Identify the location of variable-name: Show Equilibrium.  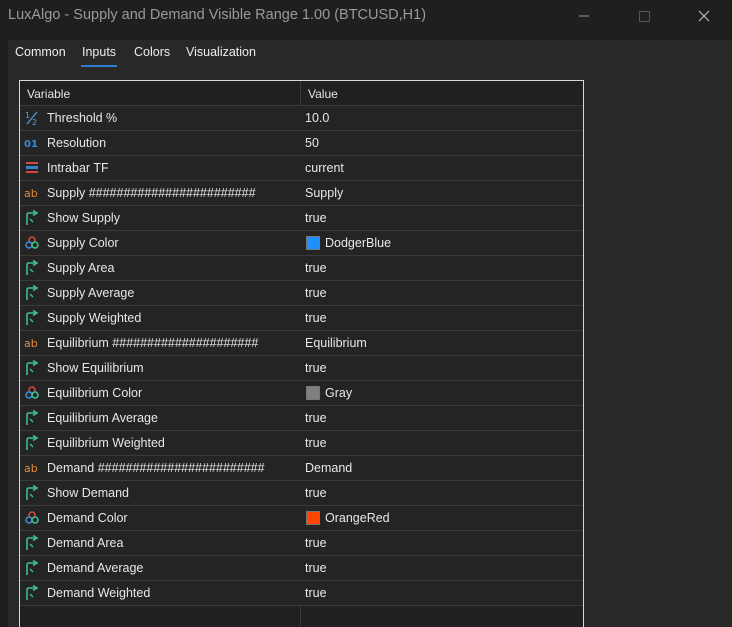
(95, 368).